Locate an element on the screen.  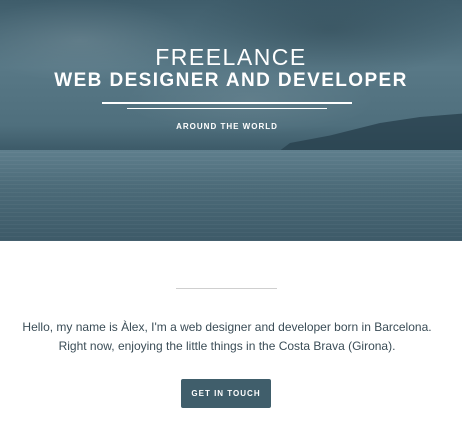
get-in-touch-button: GET IN TOUCH is located at coordinates (226, 393).